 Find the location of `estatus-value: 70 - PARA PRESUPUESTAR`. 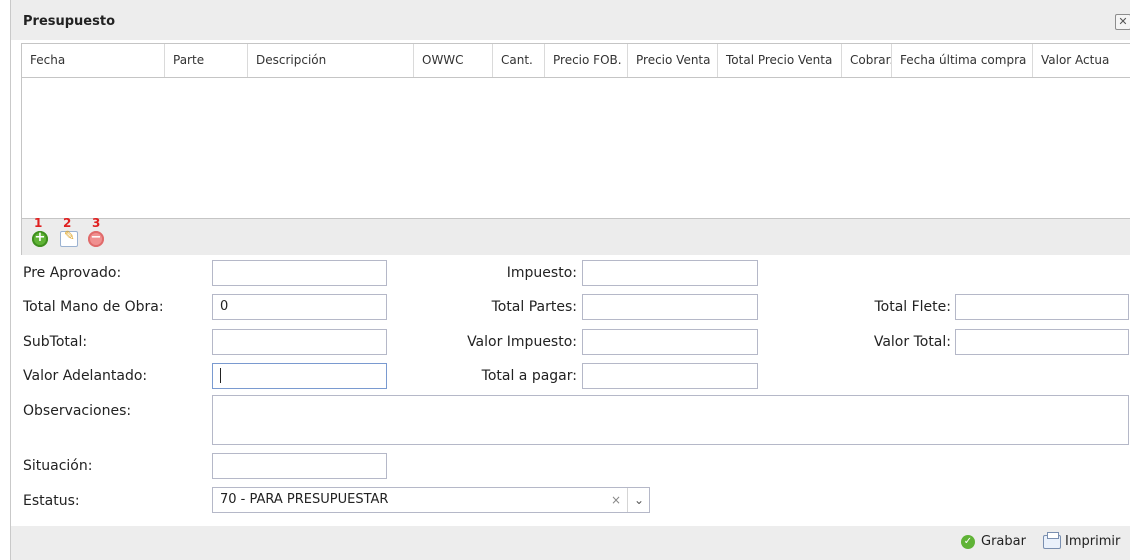

estatus-value: 70 - PARA PRESUPUESTAR is located at coordinates (304, 499).